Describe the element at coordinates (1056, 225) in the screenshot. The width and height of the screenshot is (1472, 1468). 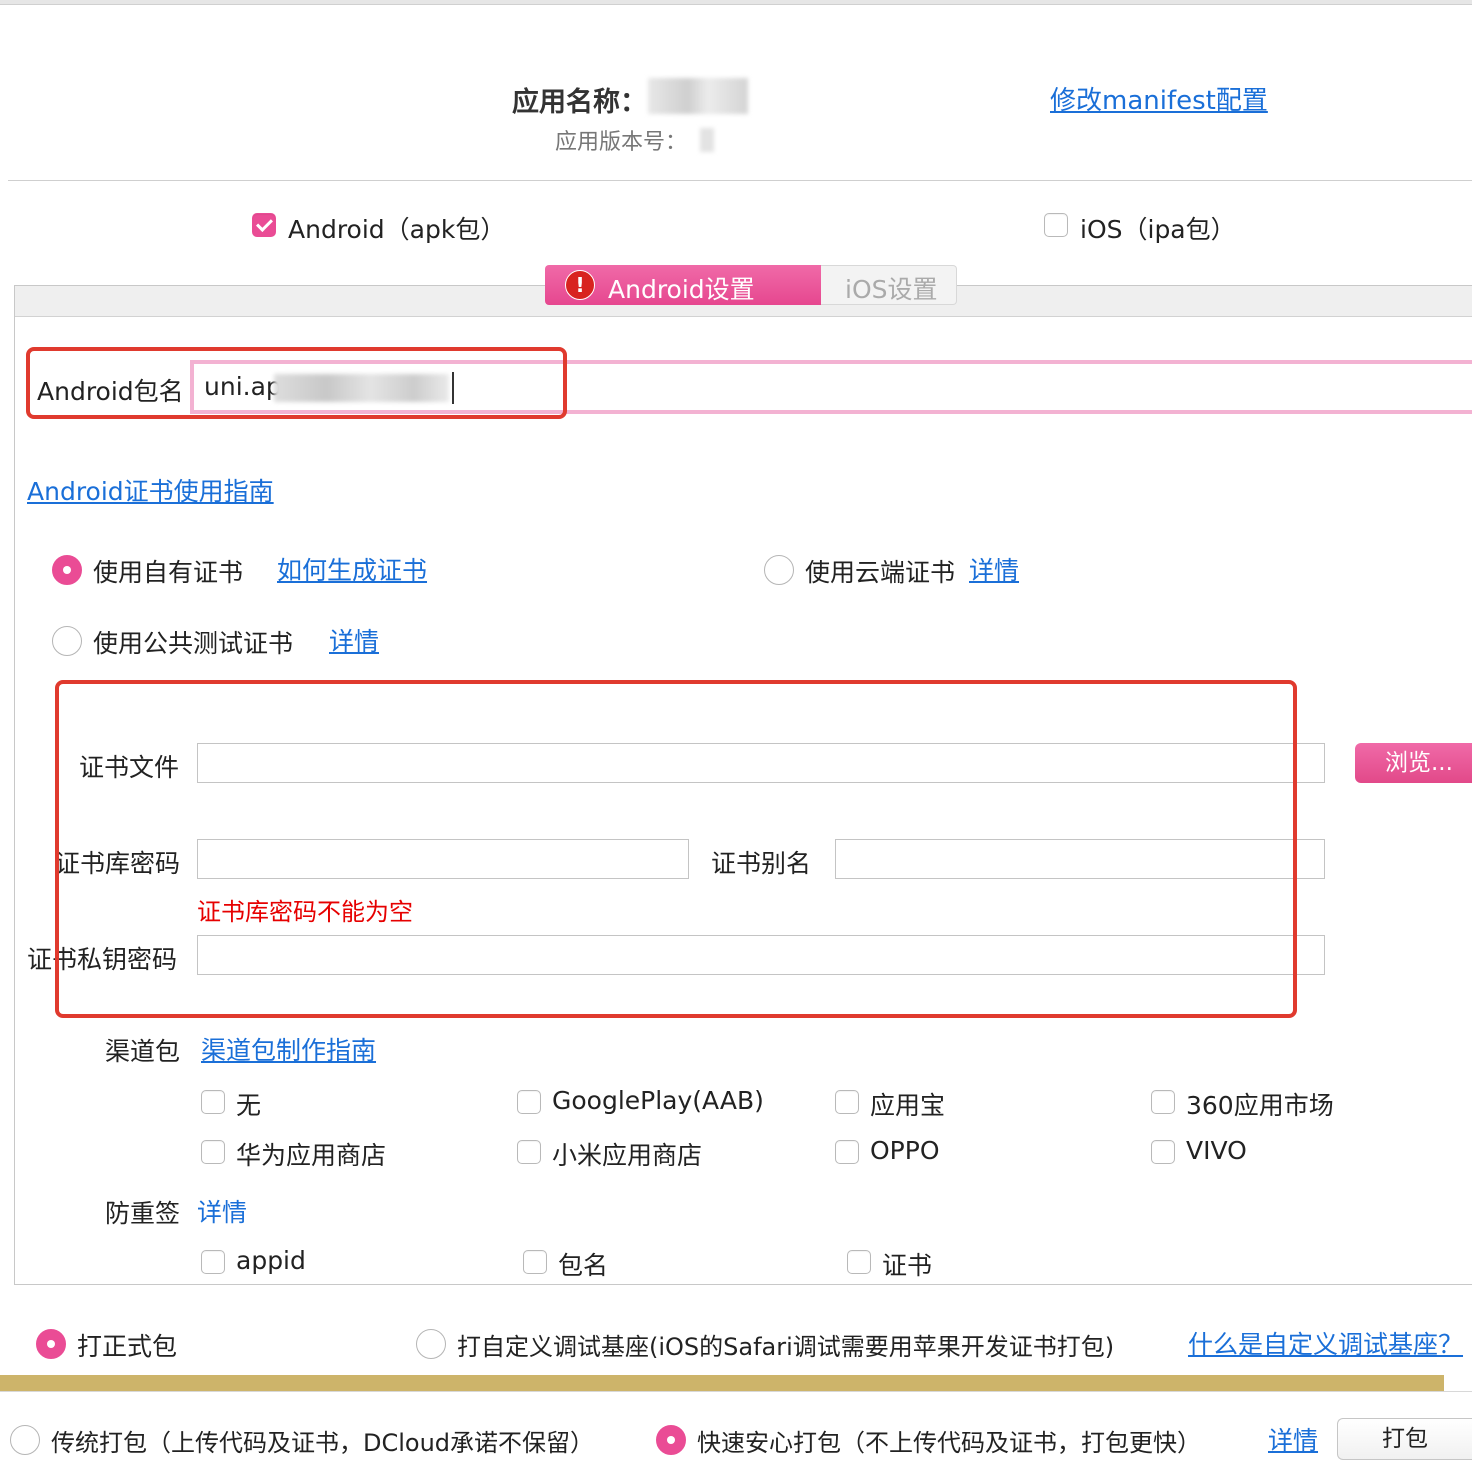
I see `ios-platform-checkbox` at that location.